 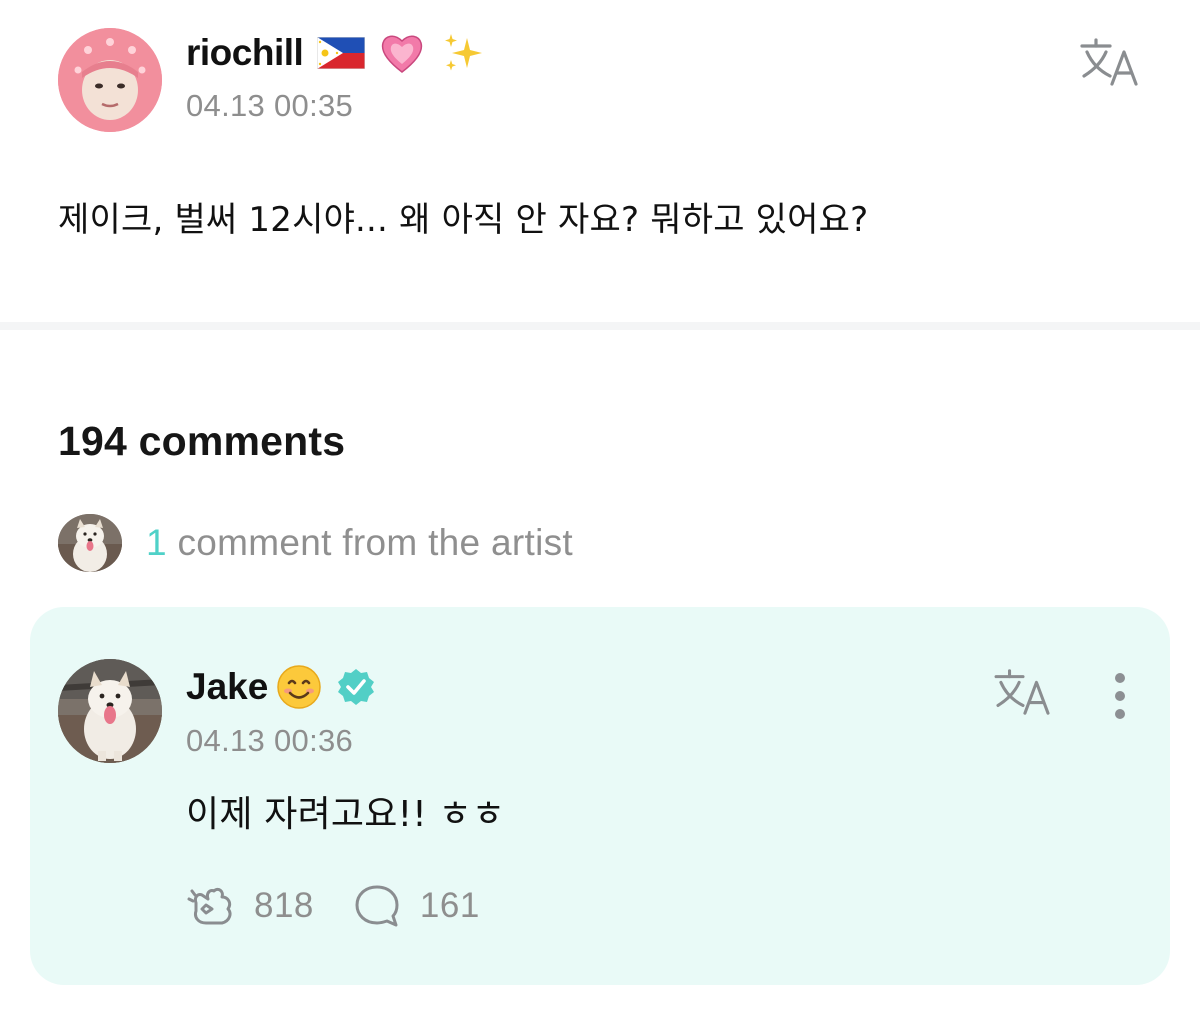 What do you see at coordinates (377, 906) in the screenshot?
I see `speech-bubble-icon` at bounding box center [377, 906].